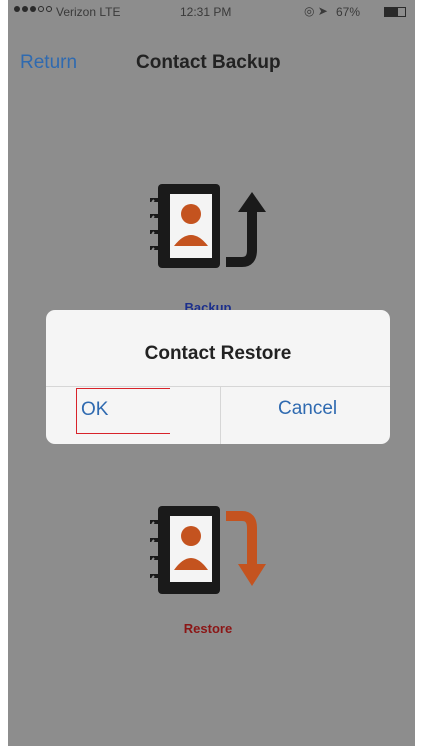 This screenshot has height=746, width=421. I want to click on battery-icon, so click(395, 12).